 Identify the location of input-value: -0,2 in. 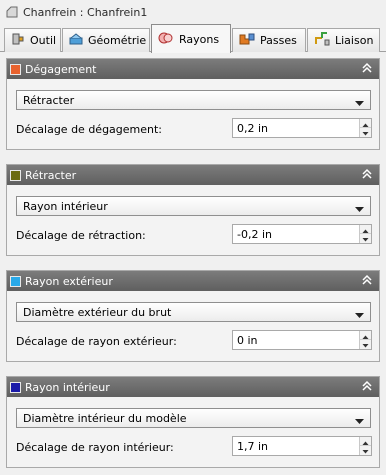
(254, 234).